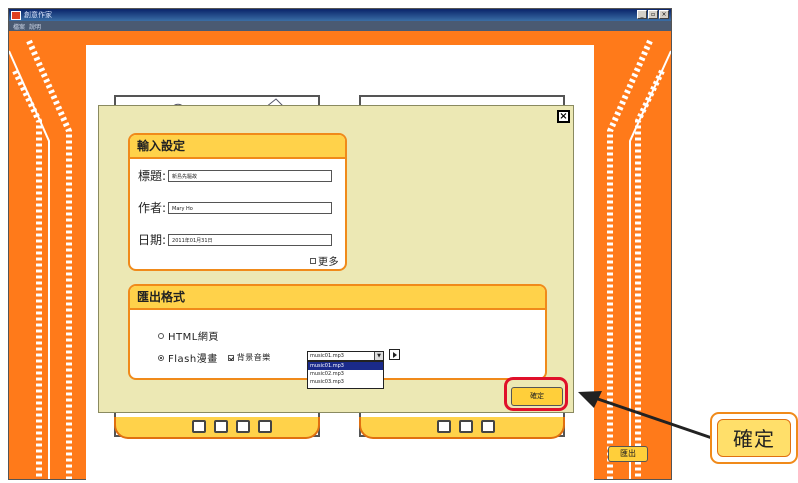  What do you see at coordinates (161, 357) in the screenshot?
I see `flash-radio` at bounding box center [161, 357].